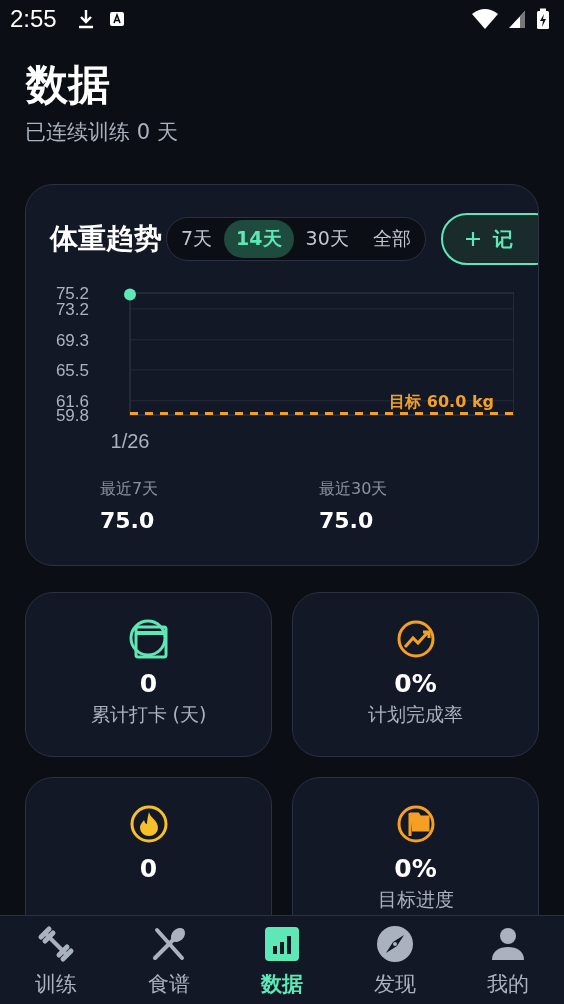 The height and width of the screenshot is (1004, 564). What do you see at coordinates (72, 371) in the screenshot?
I see `y-tick-label: 65.5` at bounding box center [72, 371].